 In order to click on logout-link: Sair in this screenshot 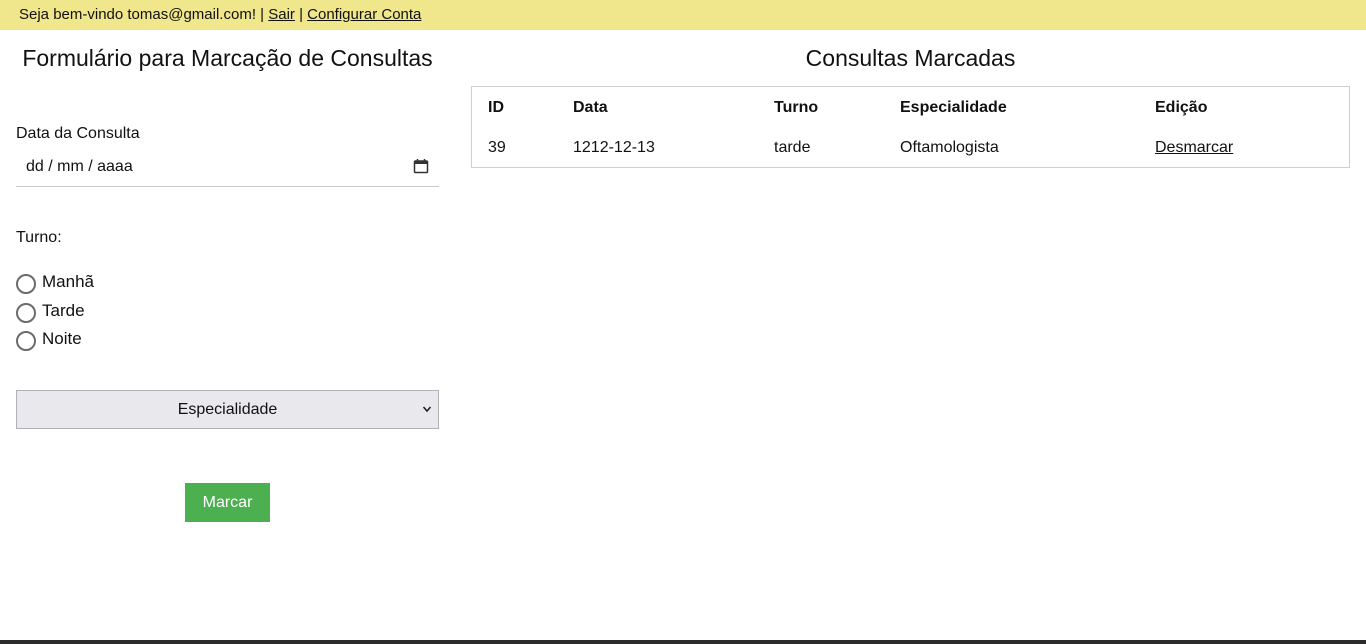, I will do `click(281, 14)`.